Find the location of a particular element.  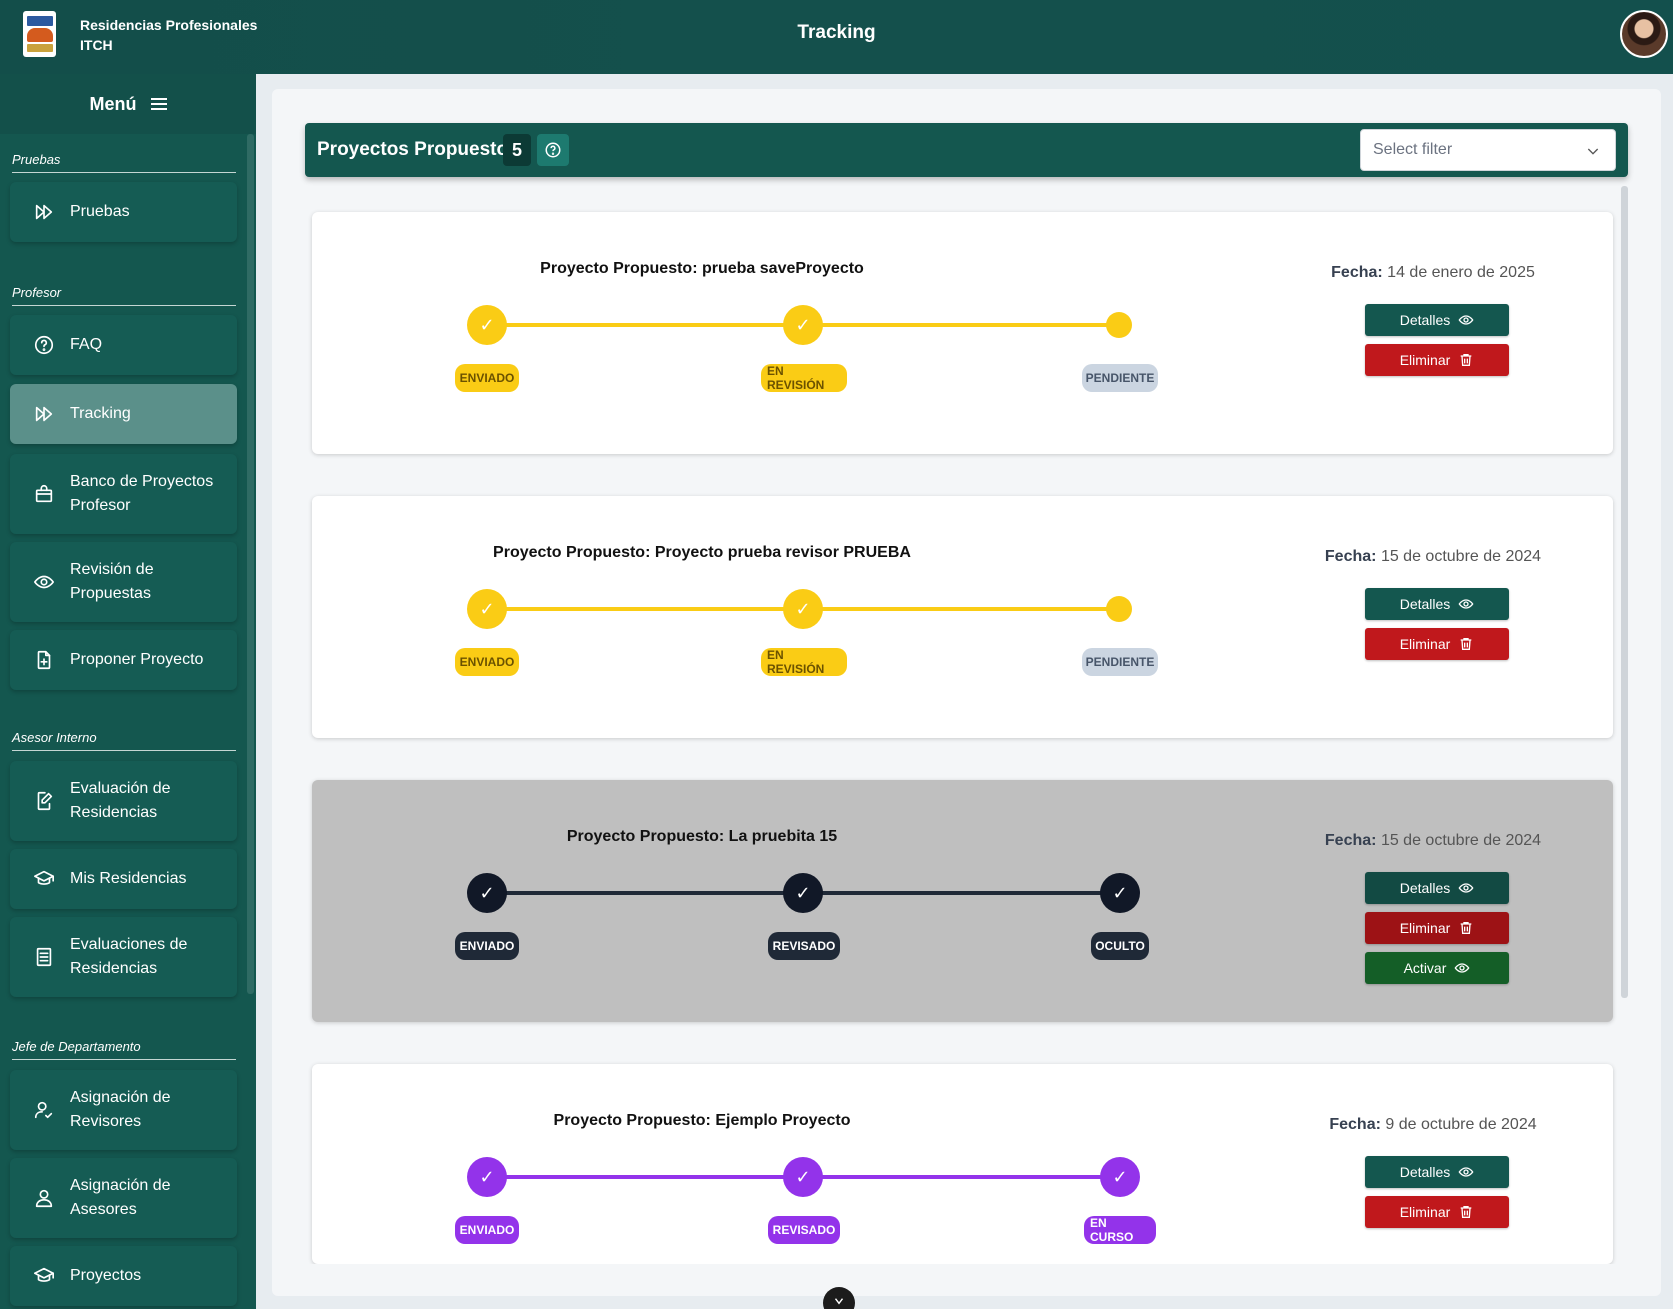

sidebar-item-label: Asignación de Asesores is located at coordinates (120, 1197).